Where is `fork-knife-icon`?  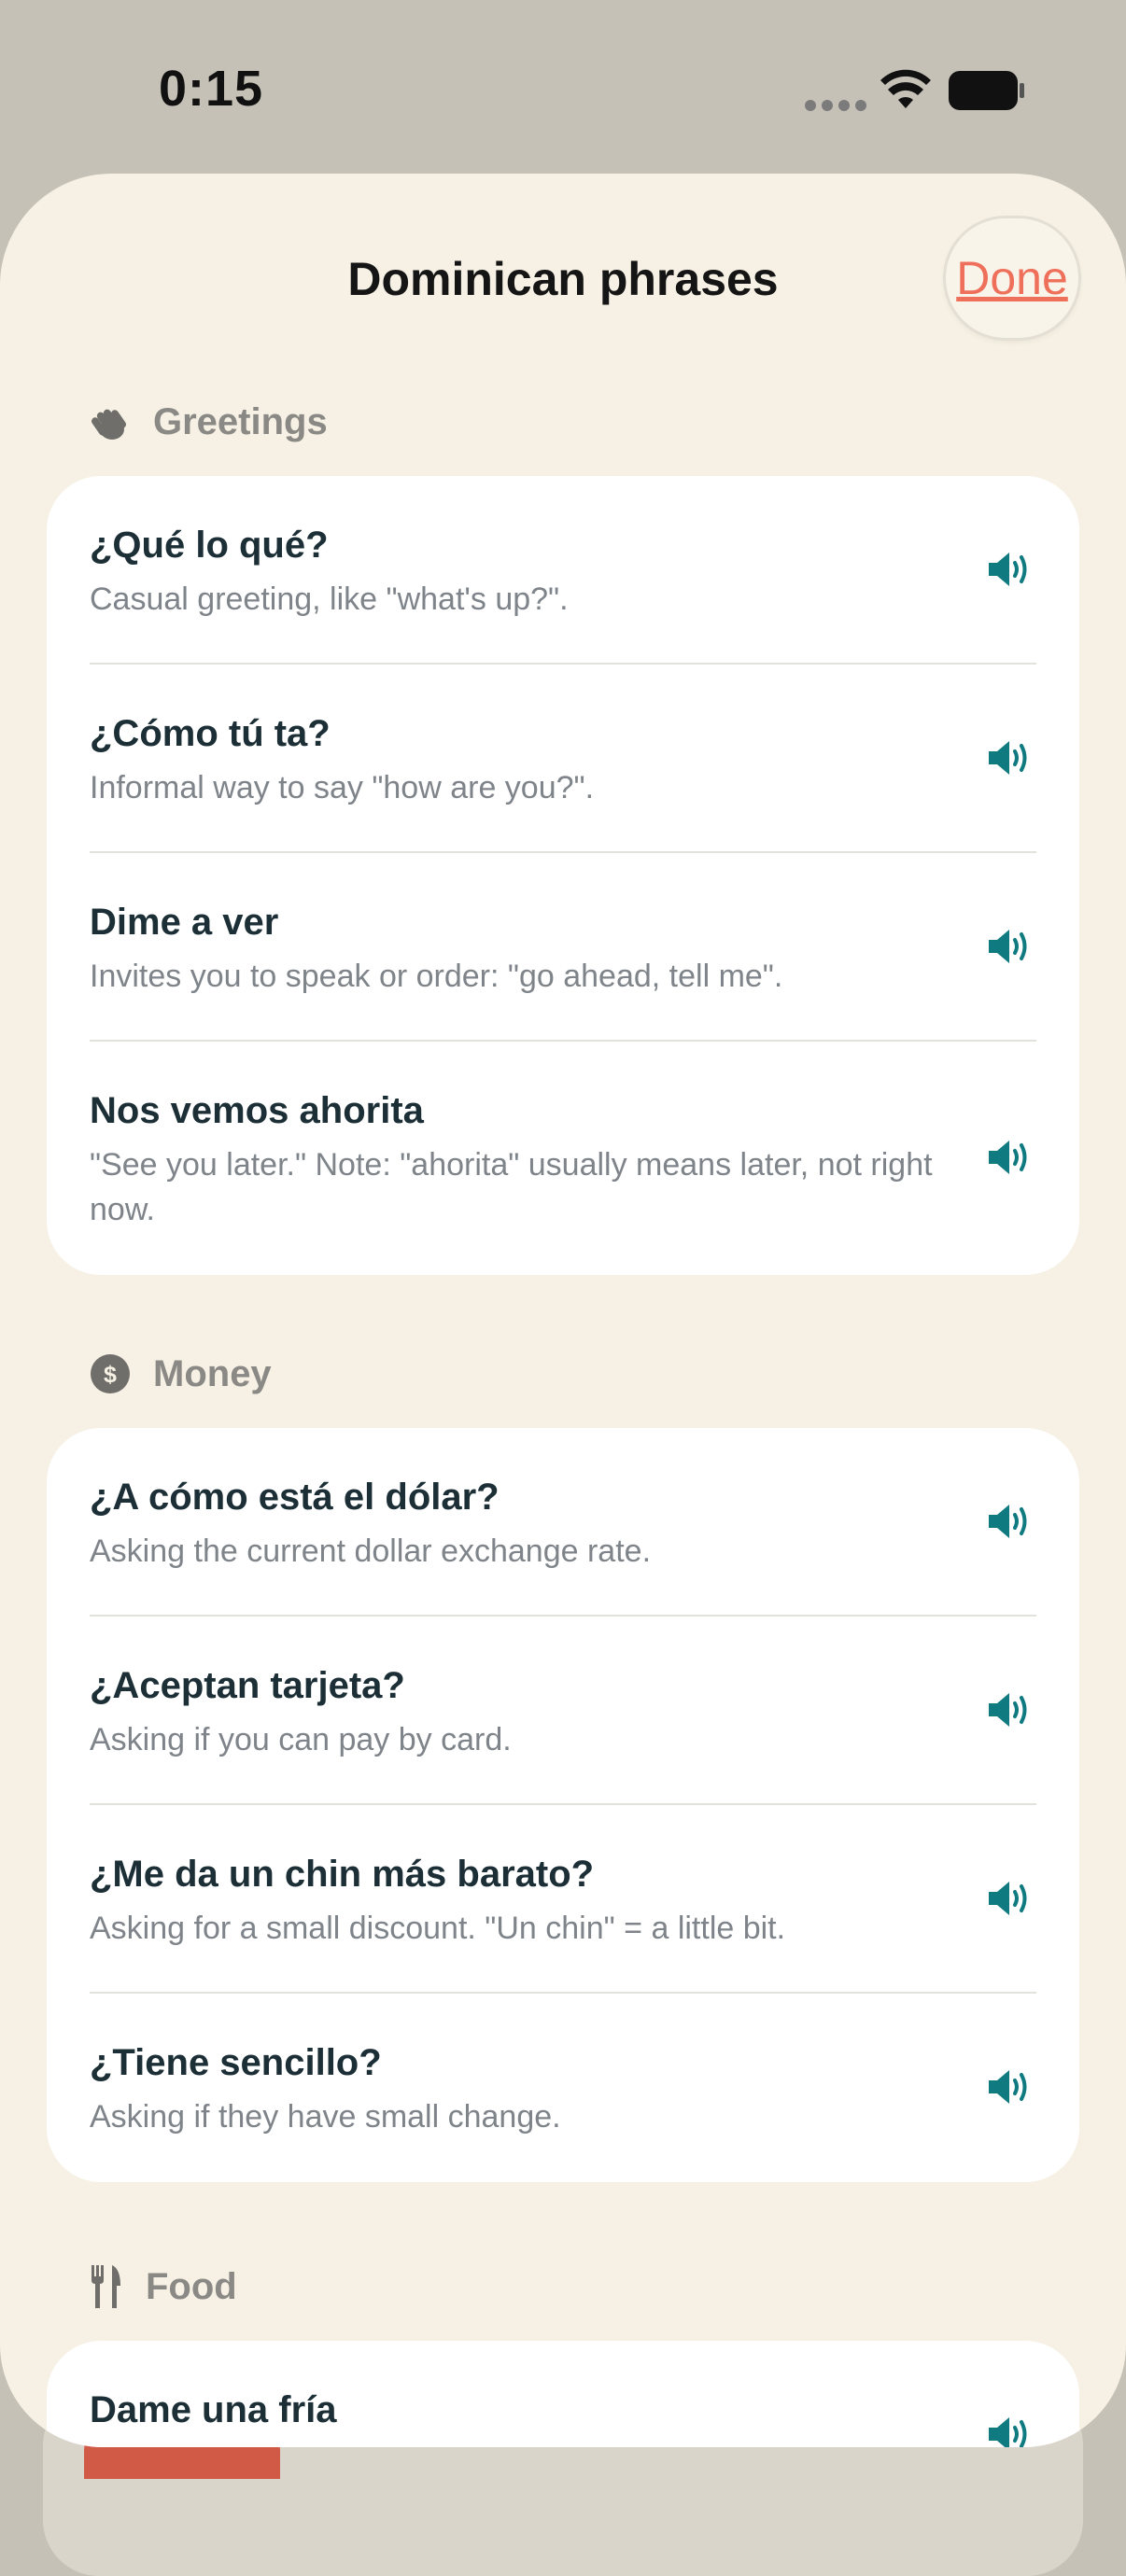
fork-knife-icon is located at coordinates (105, 2286).